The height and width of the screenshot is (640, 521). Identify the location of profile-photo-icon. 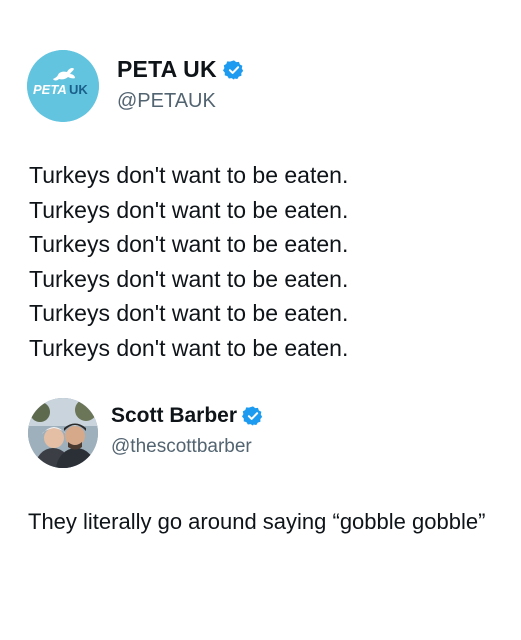
(63, 433).